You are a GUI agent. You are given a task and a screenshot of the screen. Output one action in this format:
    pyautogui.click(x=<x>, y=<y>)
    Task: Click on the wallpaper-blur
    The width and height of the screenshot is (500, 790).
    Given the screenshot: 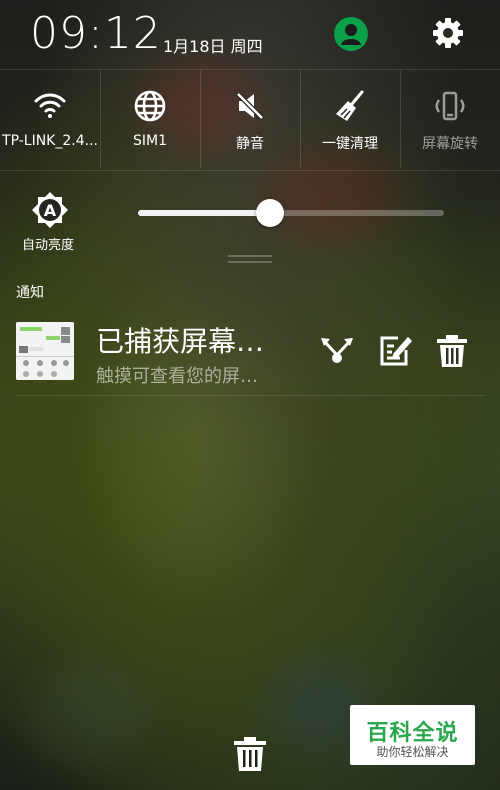 What is the action you would take?
    pyautogui.click(x=90, y=710)
    